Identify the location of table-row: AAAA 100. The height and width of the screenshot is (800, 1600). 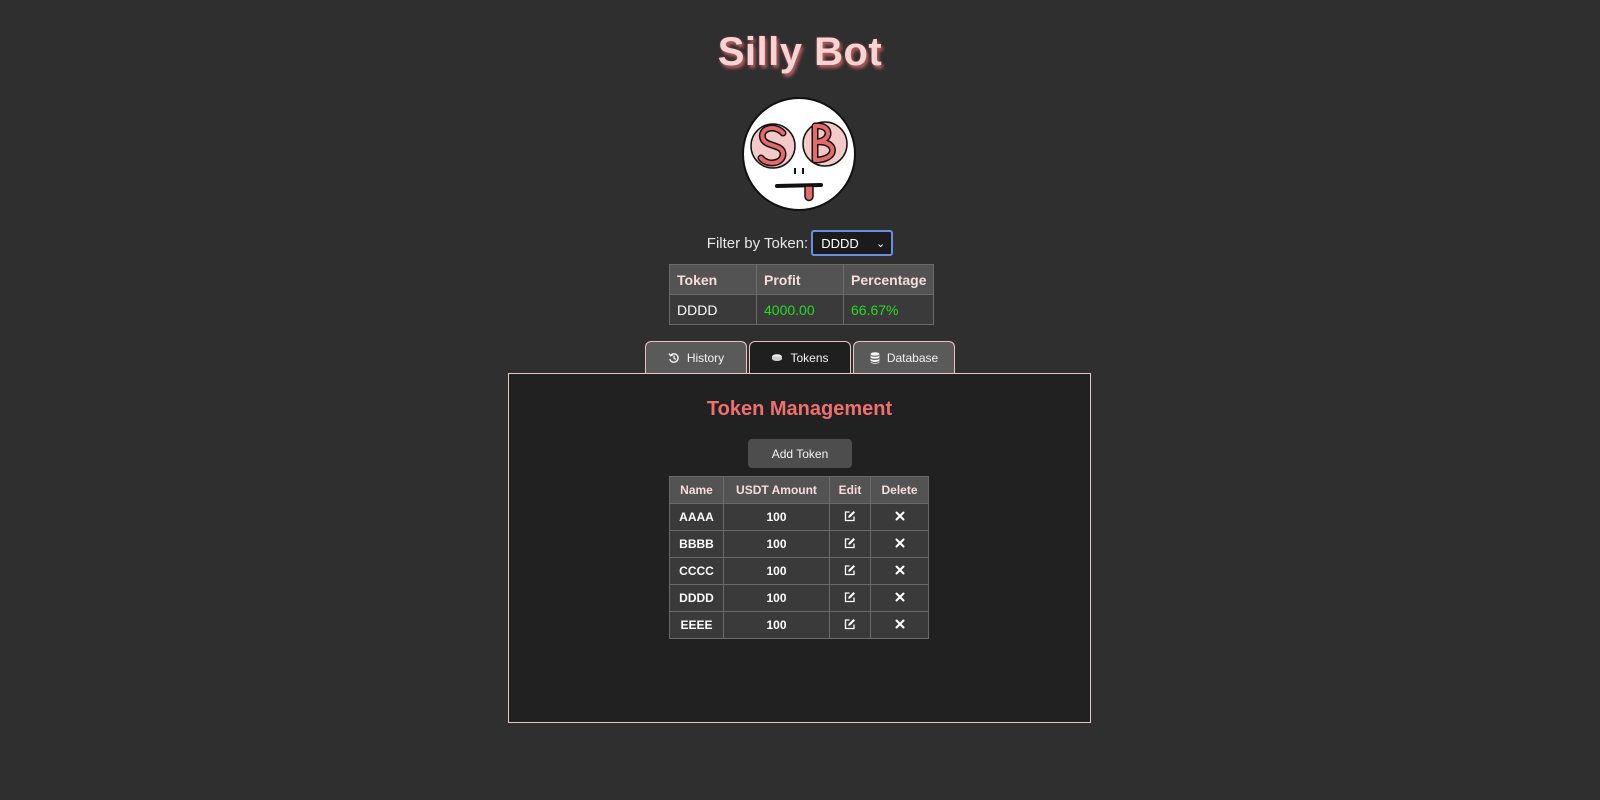
(799, 517).